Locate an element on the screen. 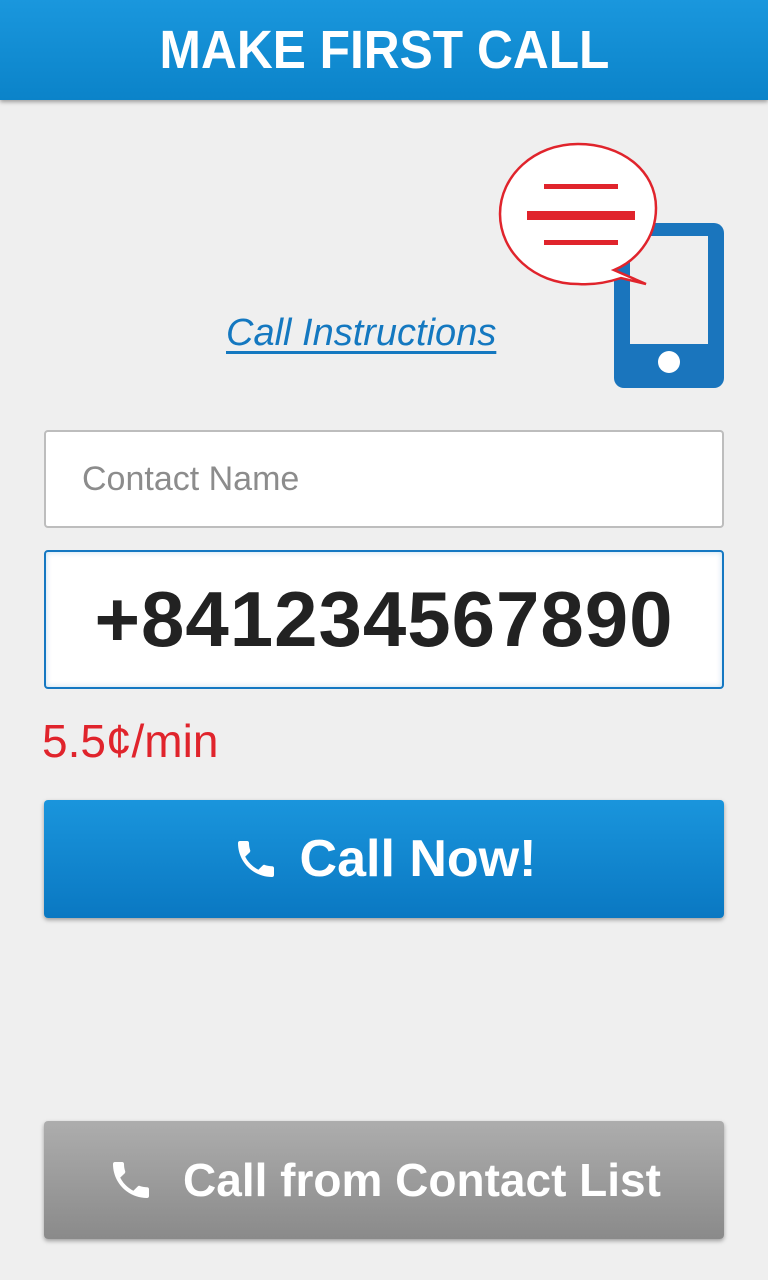  contact-name-input is located at coordinates (384, 479).